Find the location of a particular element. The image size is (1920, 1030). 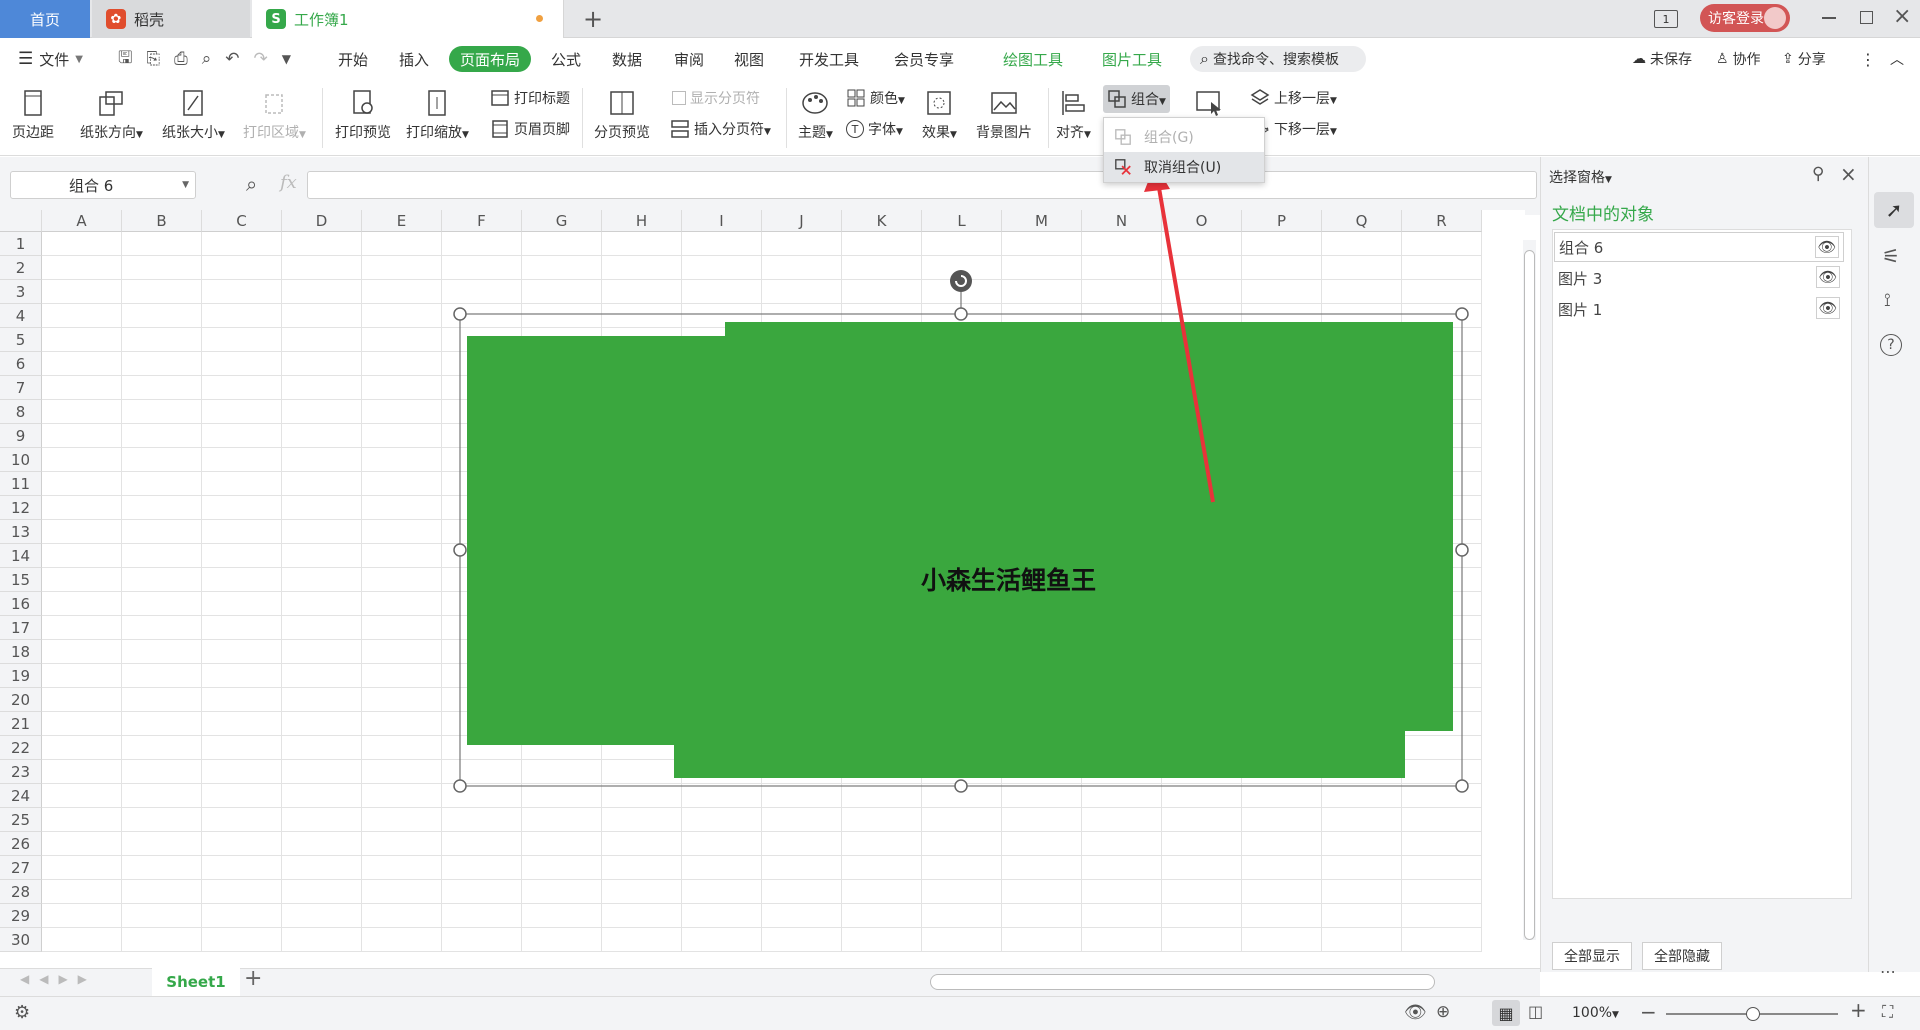

sheet-nav-icons: ◀◀▶▶ is located at coordinates (58, 979).